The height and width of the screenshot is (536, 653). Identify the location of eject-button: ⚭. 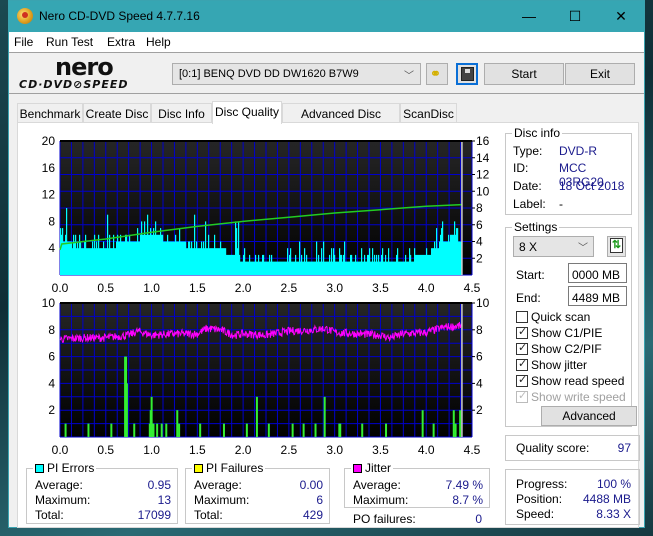
(437, 74).